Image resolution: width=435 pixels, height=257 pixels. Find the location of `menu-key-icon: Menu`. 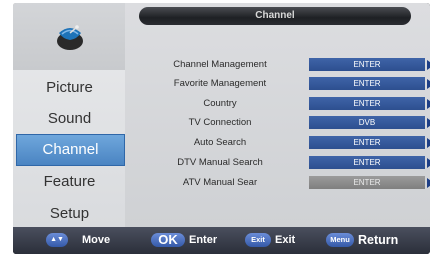

menu-key-icon: Menu is located at coordinates (340, 240).